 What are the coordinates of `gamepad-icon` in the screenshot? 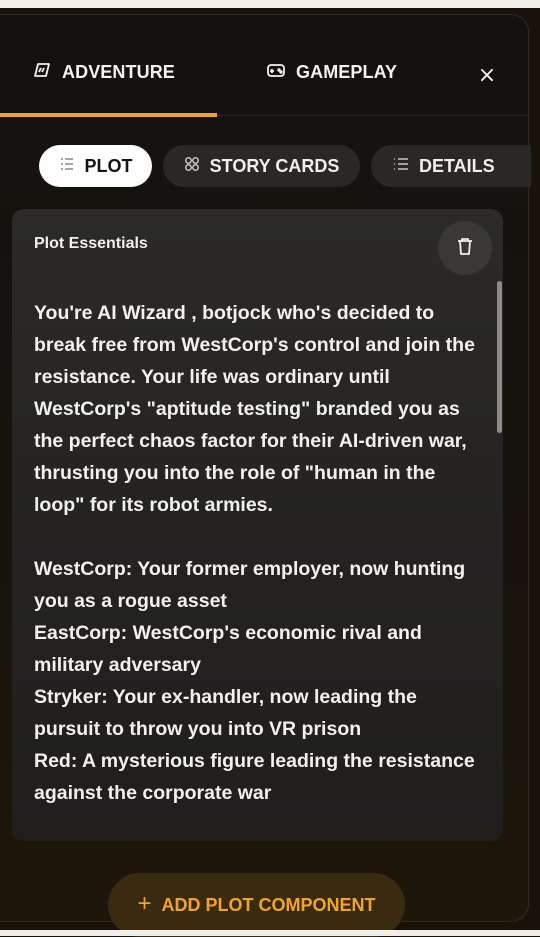 It's located at (276, 72).